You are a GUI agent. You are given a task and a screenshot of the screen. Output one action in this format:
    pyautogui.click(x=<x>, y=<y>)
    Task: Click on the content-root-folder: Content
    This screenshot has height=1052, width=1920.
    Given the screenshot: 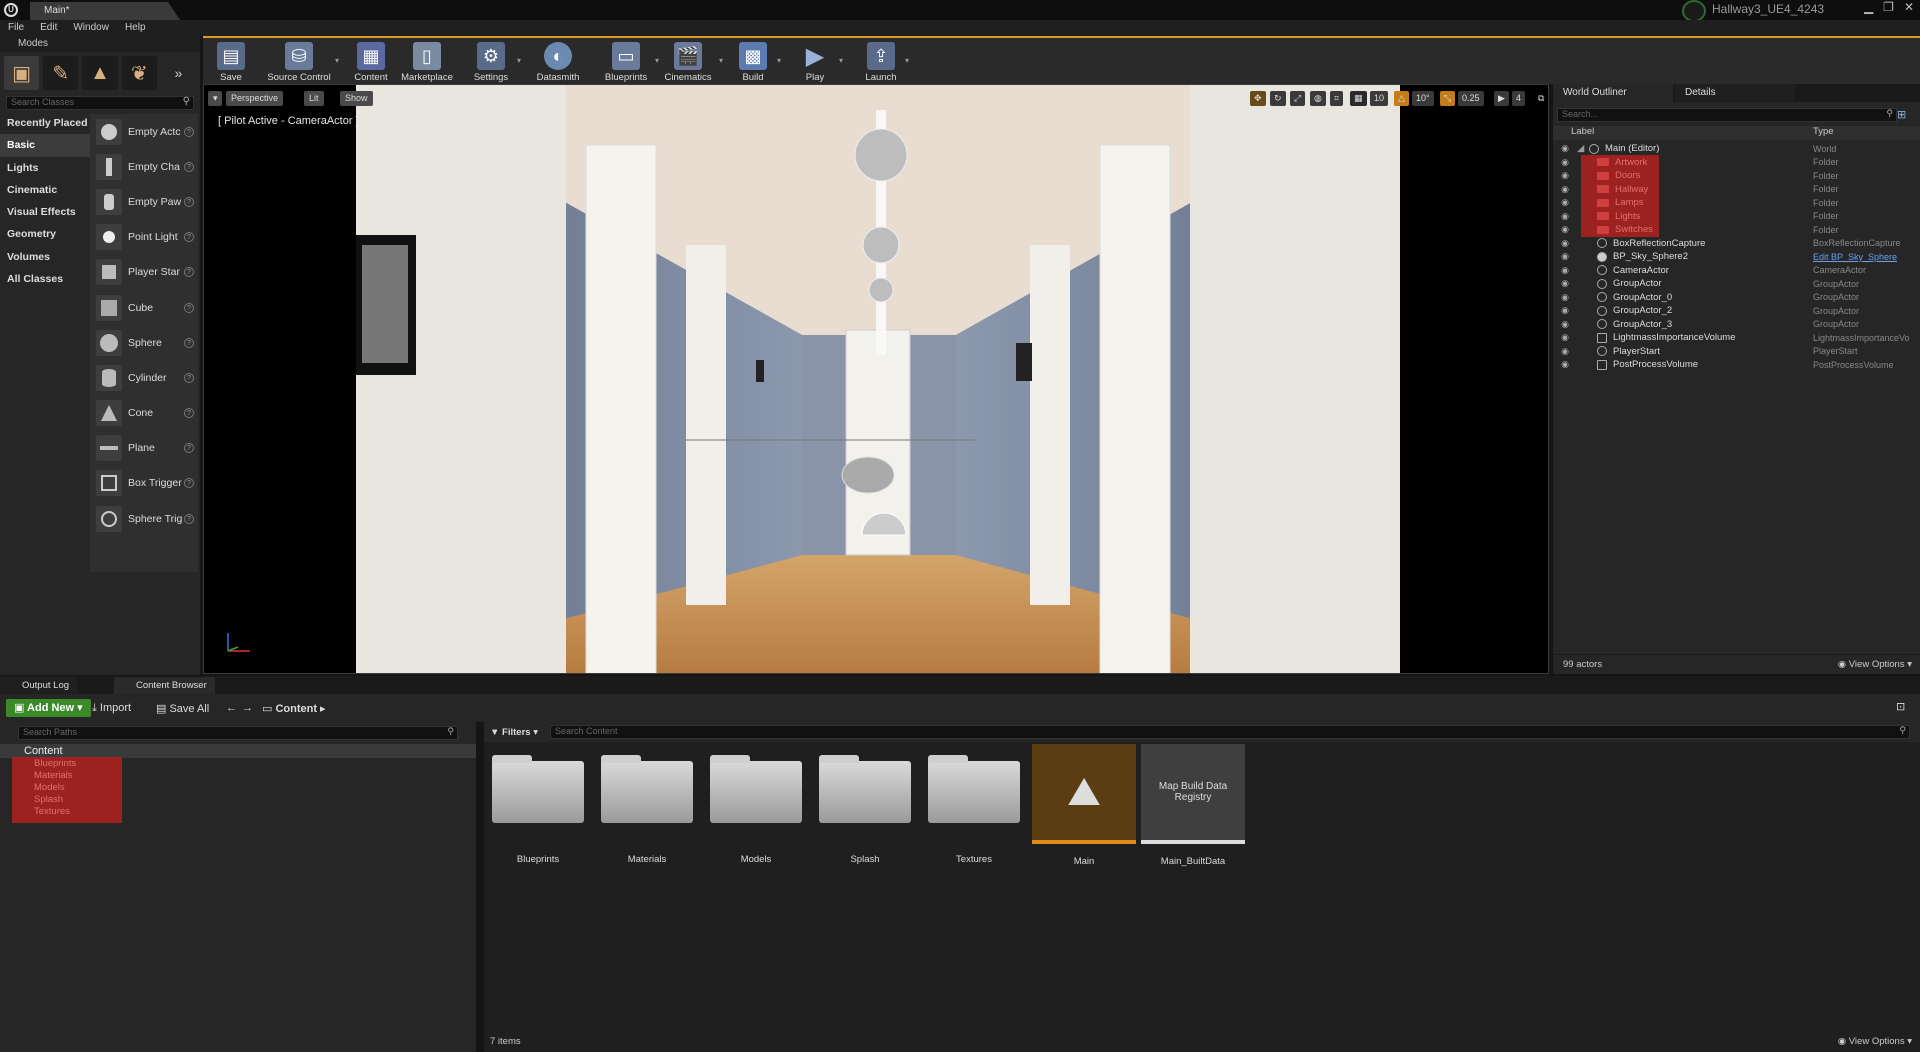 What is the action you would take?
    pyautogui.click(x=238, y=751)
    